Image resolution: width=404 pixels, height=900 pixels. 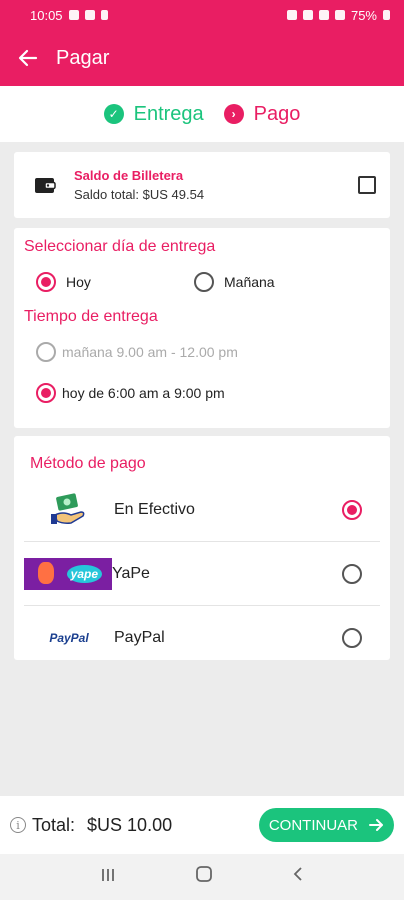 What do you see at coordinates (352, 573) in the screenshot?
I see `radio-yape` at bounding box center [352, 573].